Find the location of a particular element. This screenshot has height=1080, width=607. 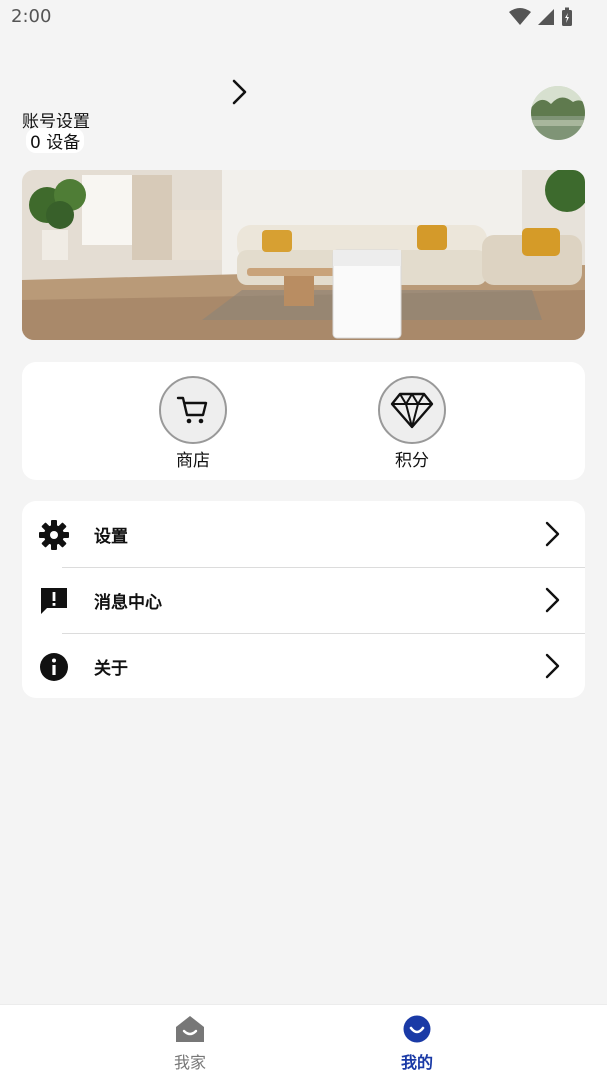

menu-label-messages: 消息中心 is located at coordinates (128, 603).